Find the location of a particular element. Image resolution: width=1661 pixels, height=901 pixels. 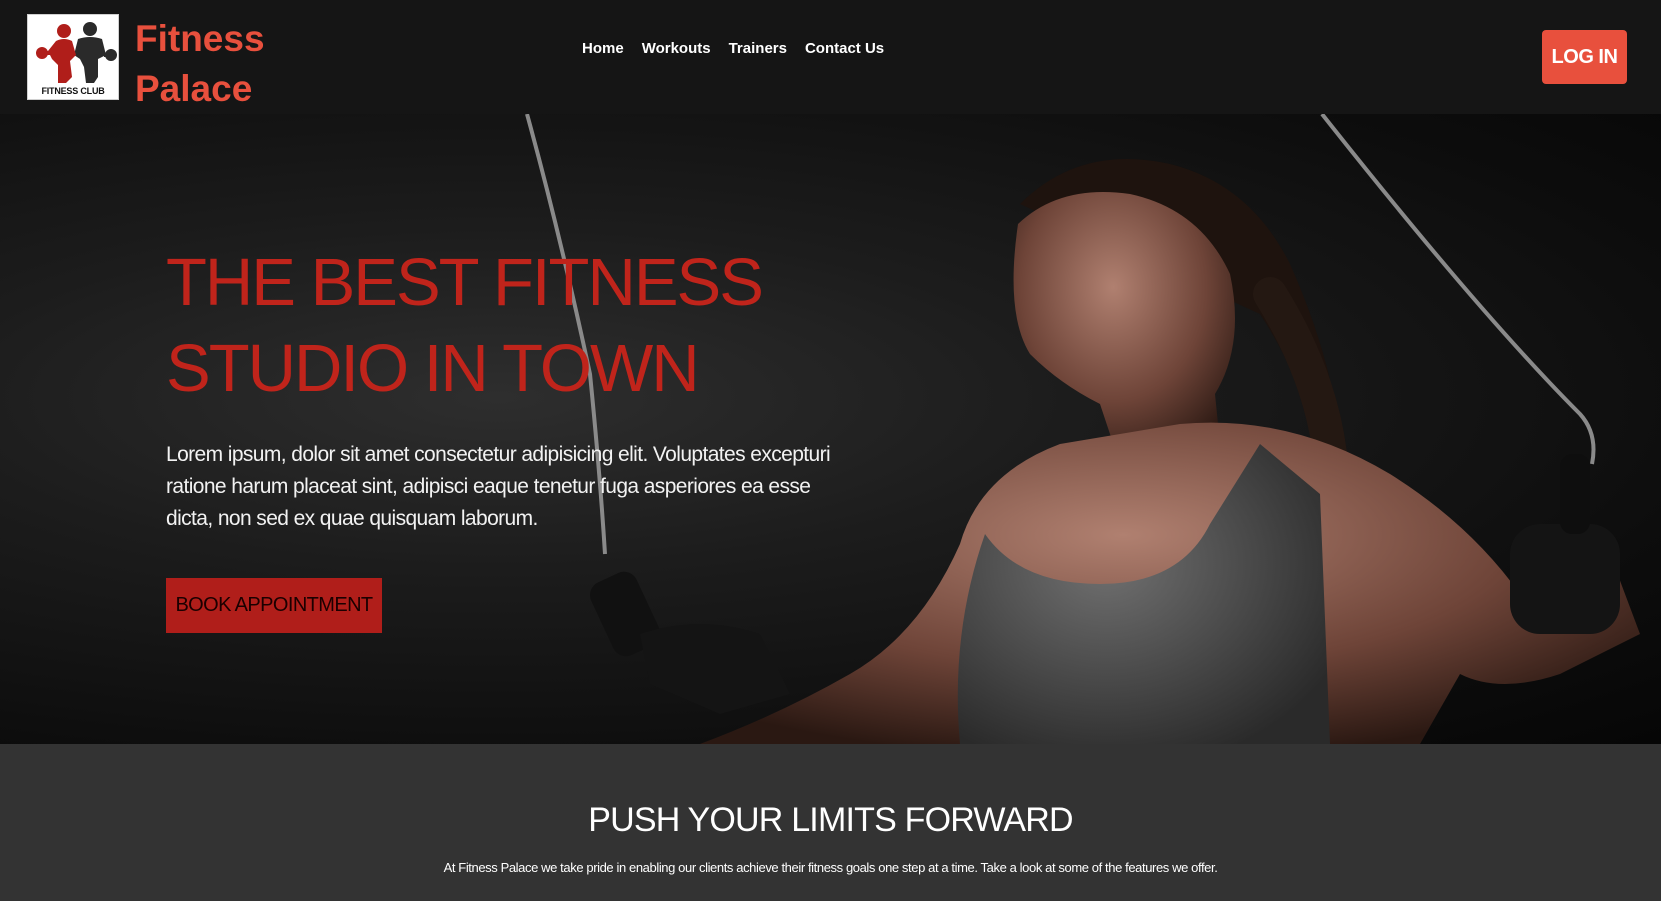

hero-title-line-1: THE BEST FITNESS is located at coordinates (465, 282).